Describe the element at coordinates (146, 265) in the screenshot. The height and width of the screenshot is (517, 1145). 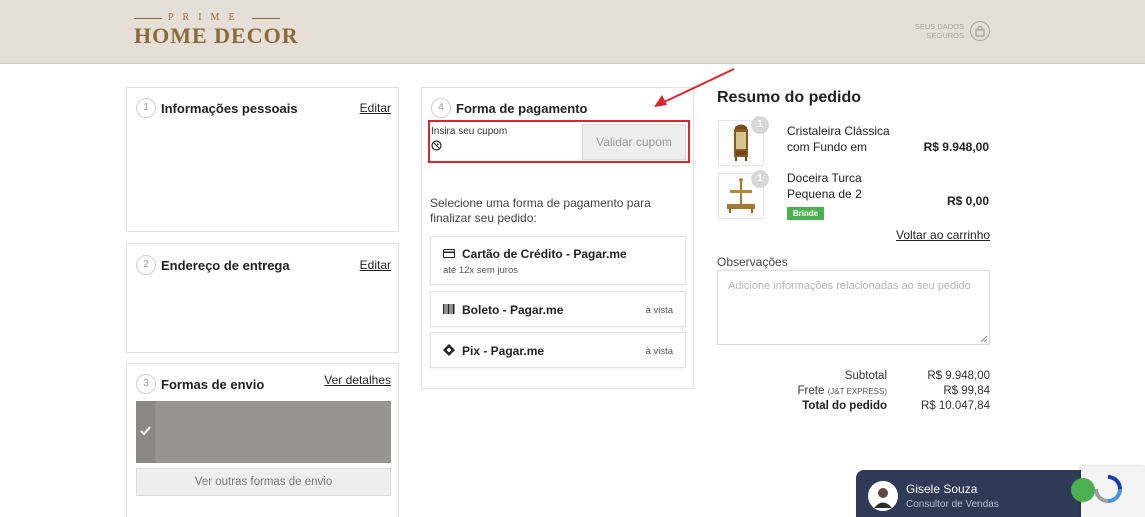
I see `step-number: 2` at that location.